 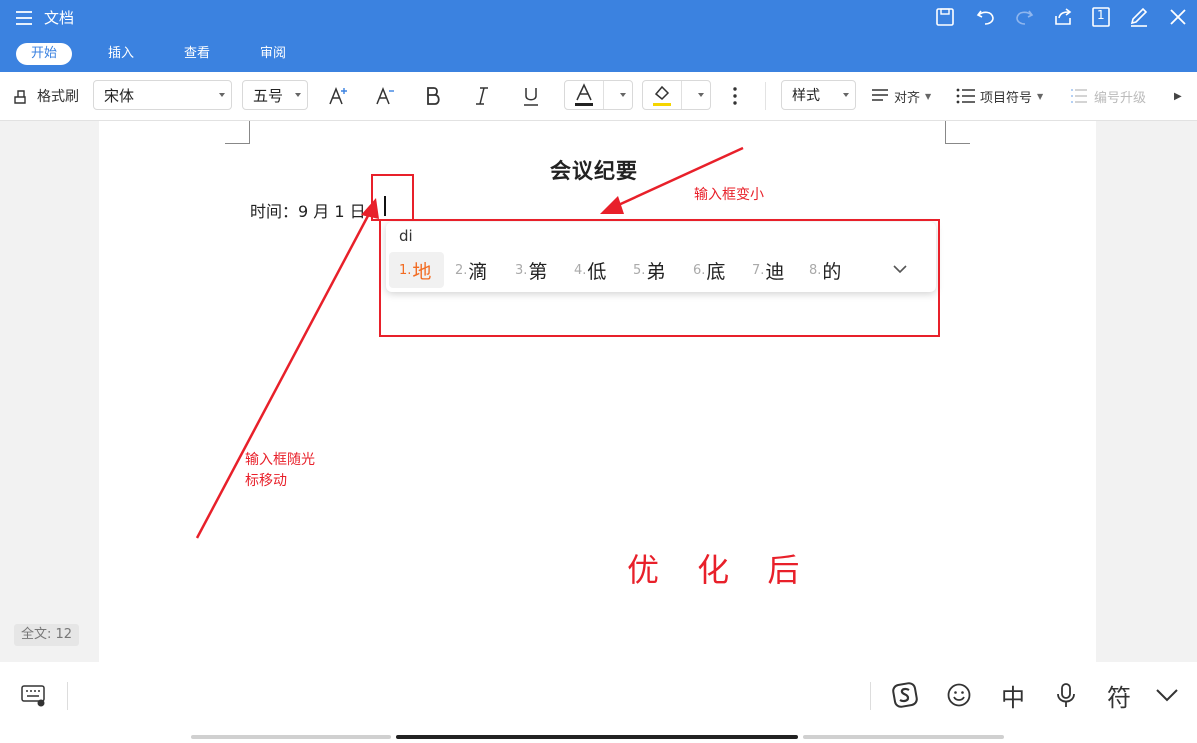 What do you see at coordinates (47, 635) in the screenshot?
I see `word-count-badge: 全文: 12` at bounding box center [47, 635].